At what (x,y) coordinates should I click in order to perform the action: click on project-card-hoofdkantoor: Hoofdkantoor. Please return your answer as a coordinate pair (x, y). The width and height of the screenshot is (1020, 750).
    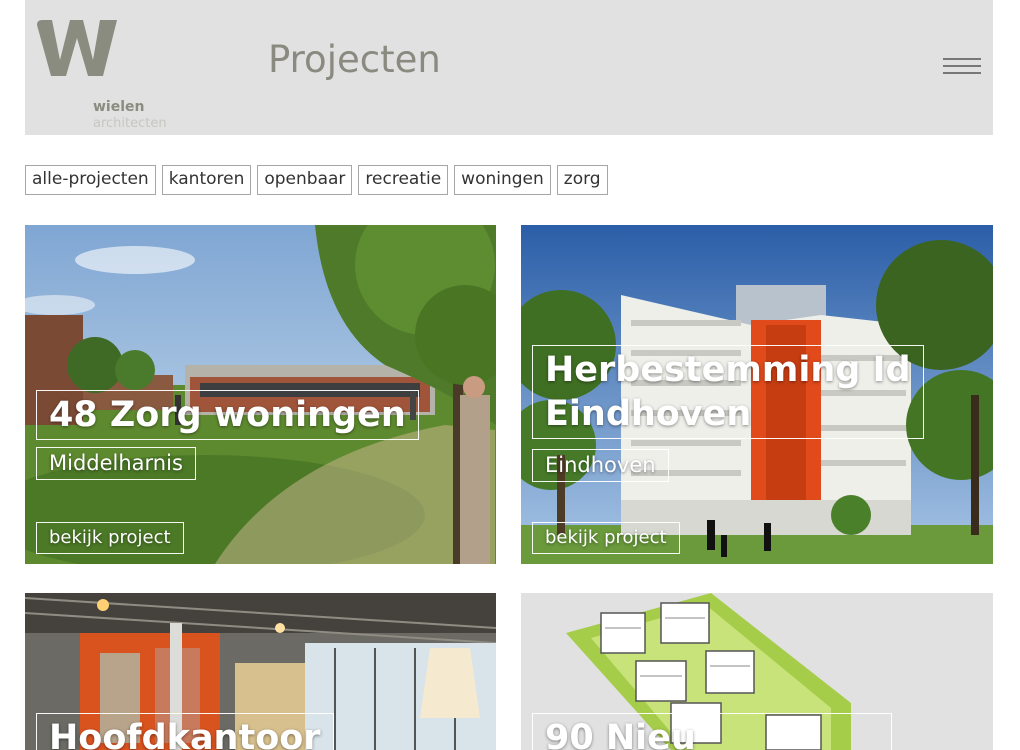
    Looking at the image, I should click on (260, 671).